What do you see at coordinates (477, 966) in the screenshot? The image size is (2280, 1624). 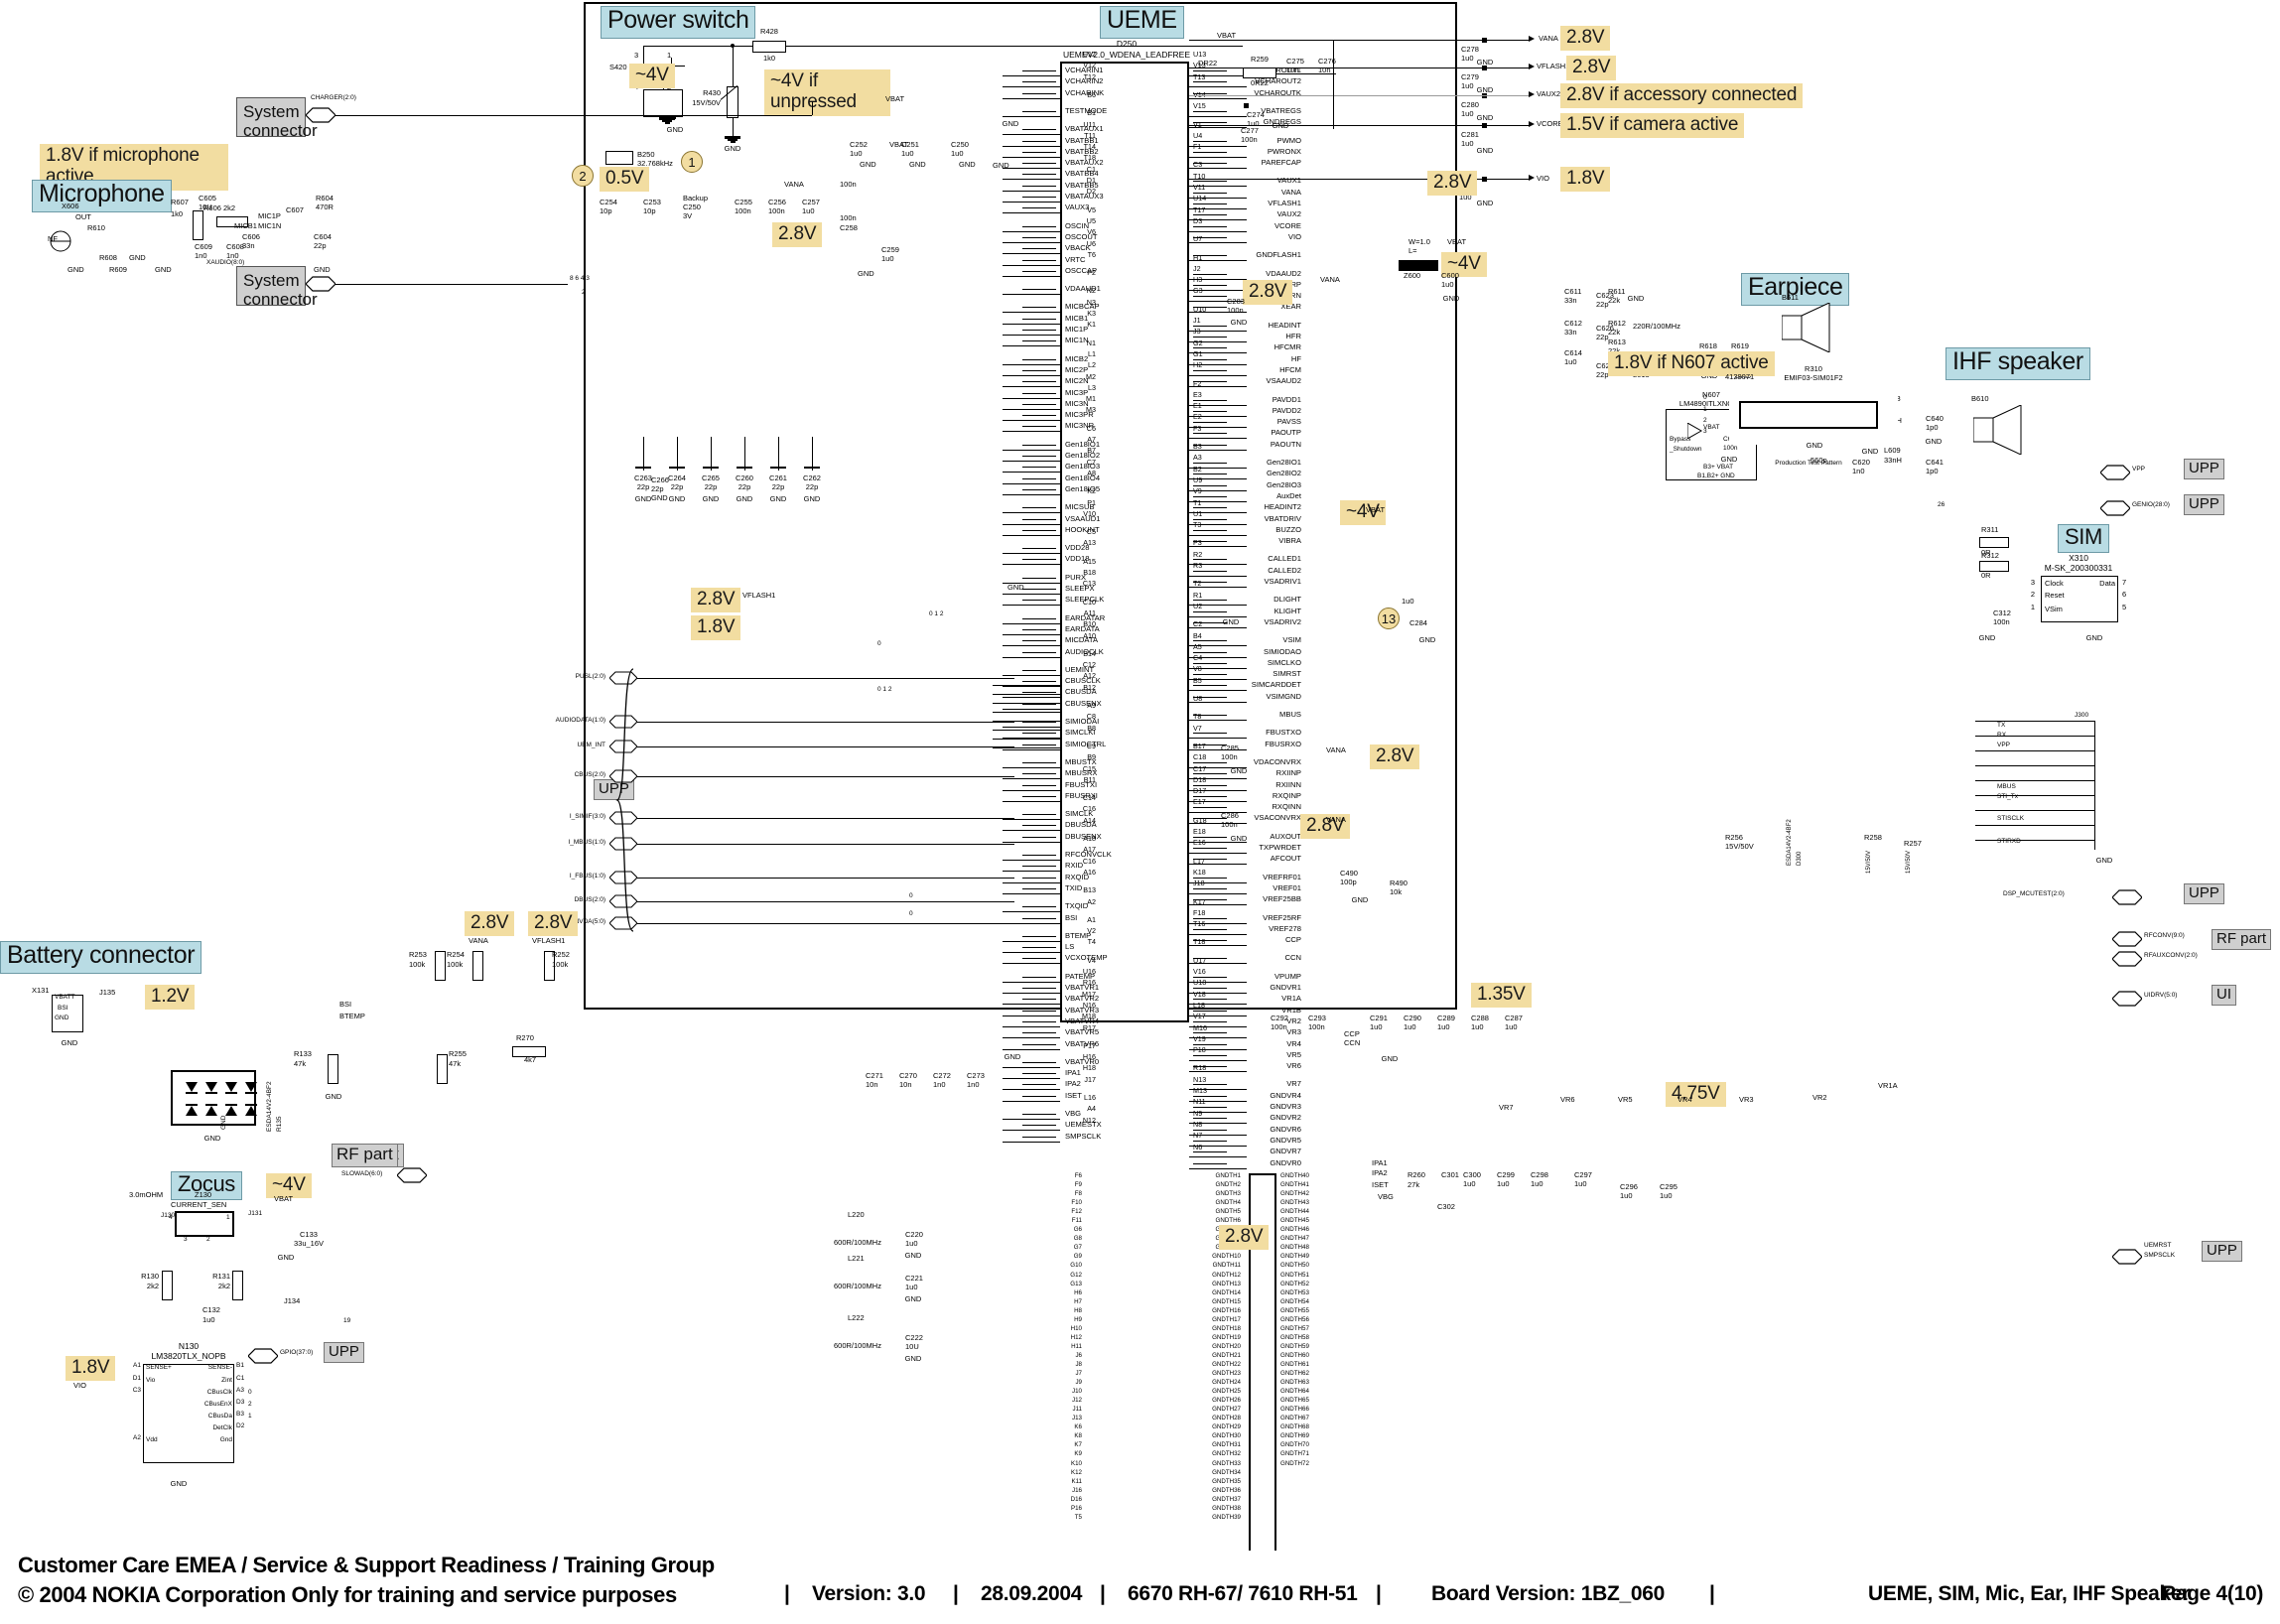 I see `resistor-r254` at bounding box center [477, 966].